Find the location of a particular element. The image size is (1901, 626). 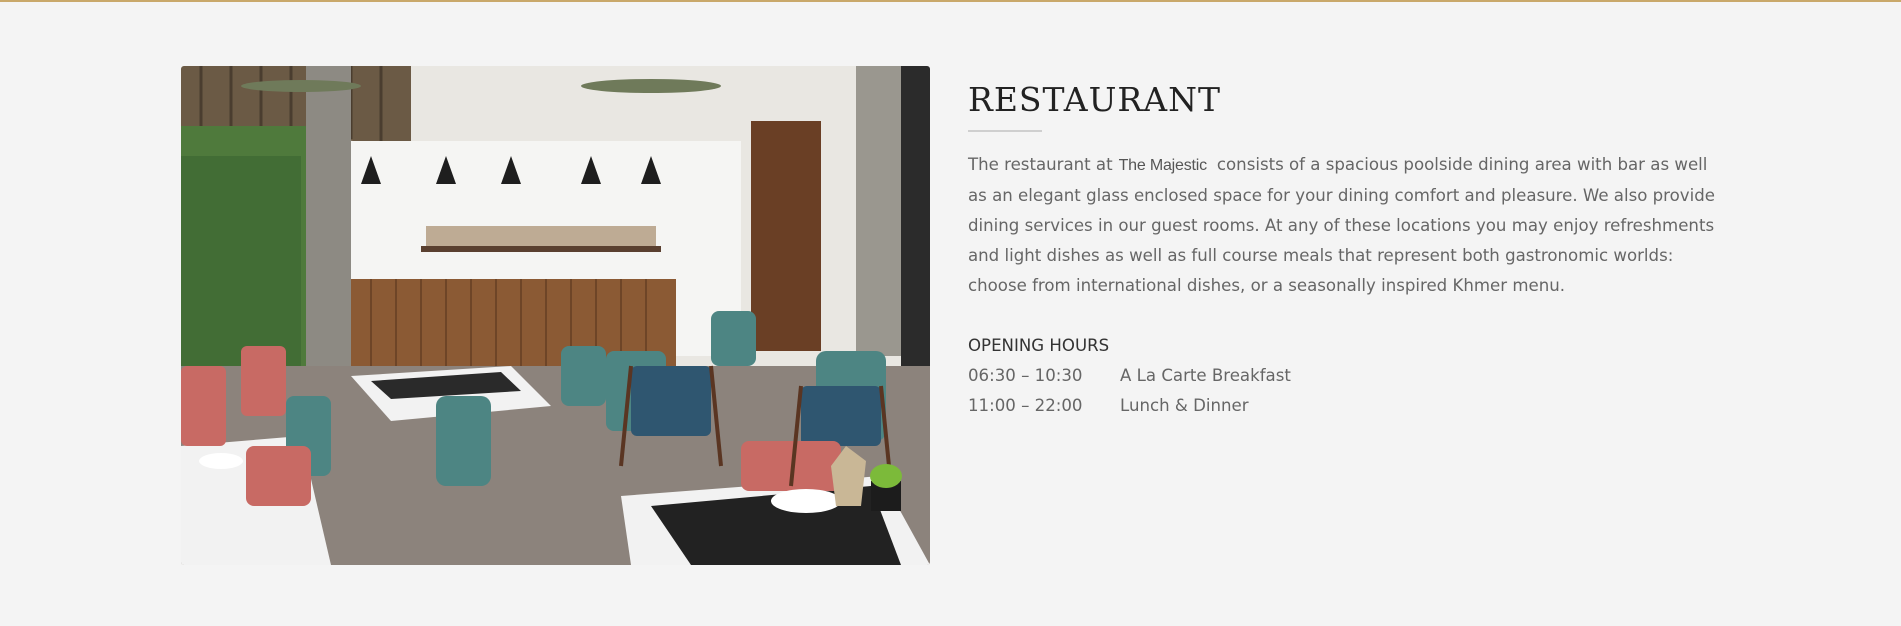

hours-time: 06:30 – 10:30 is located at coordinates (1025, 375).